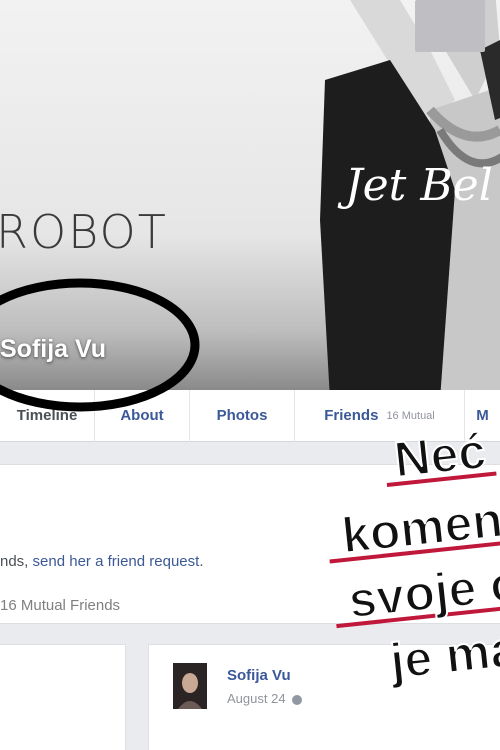 This screenshot has height=750, width=500. I want to click on left-column-card, so click(63, 697).